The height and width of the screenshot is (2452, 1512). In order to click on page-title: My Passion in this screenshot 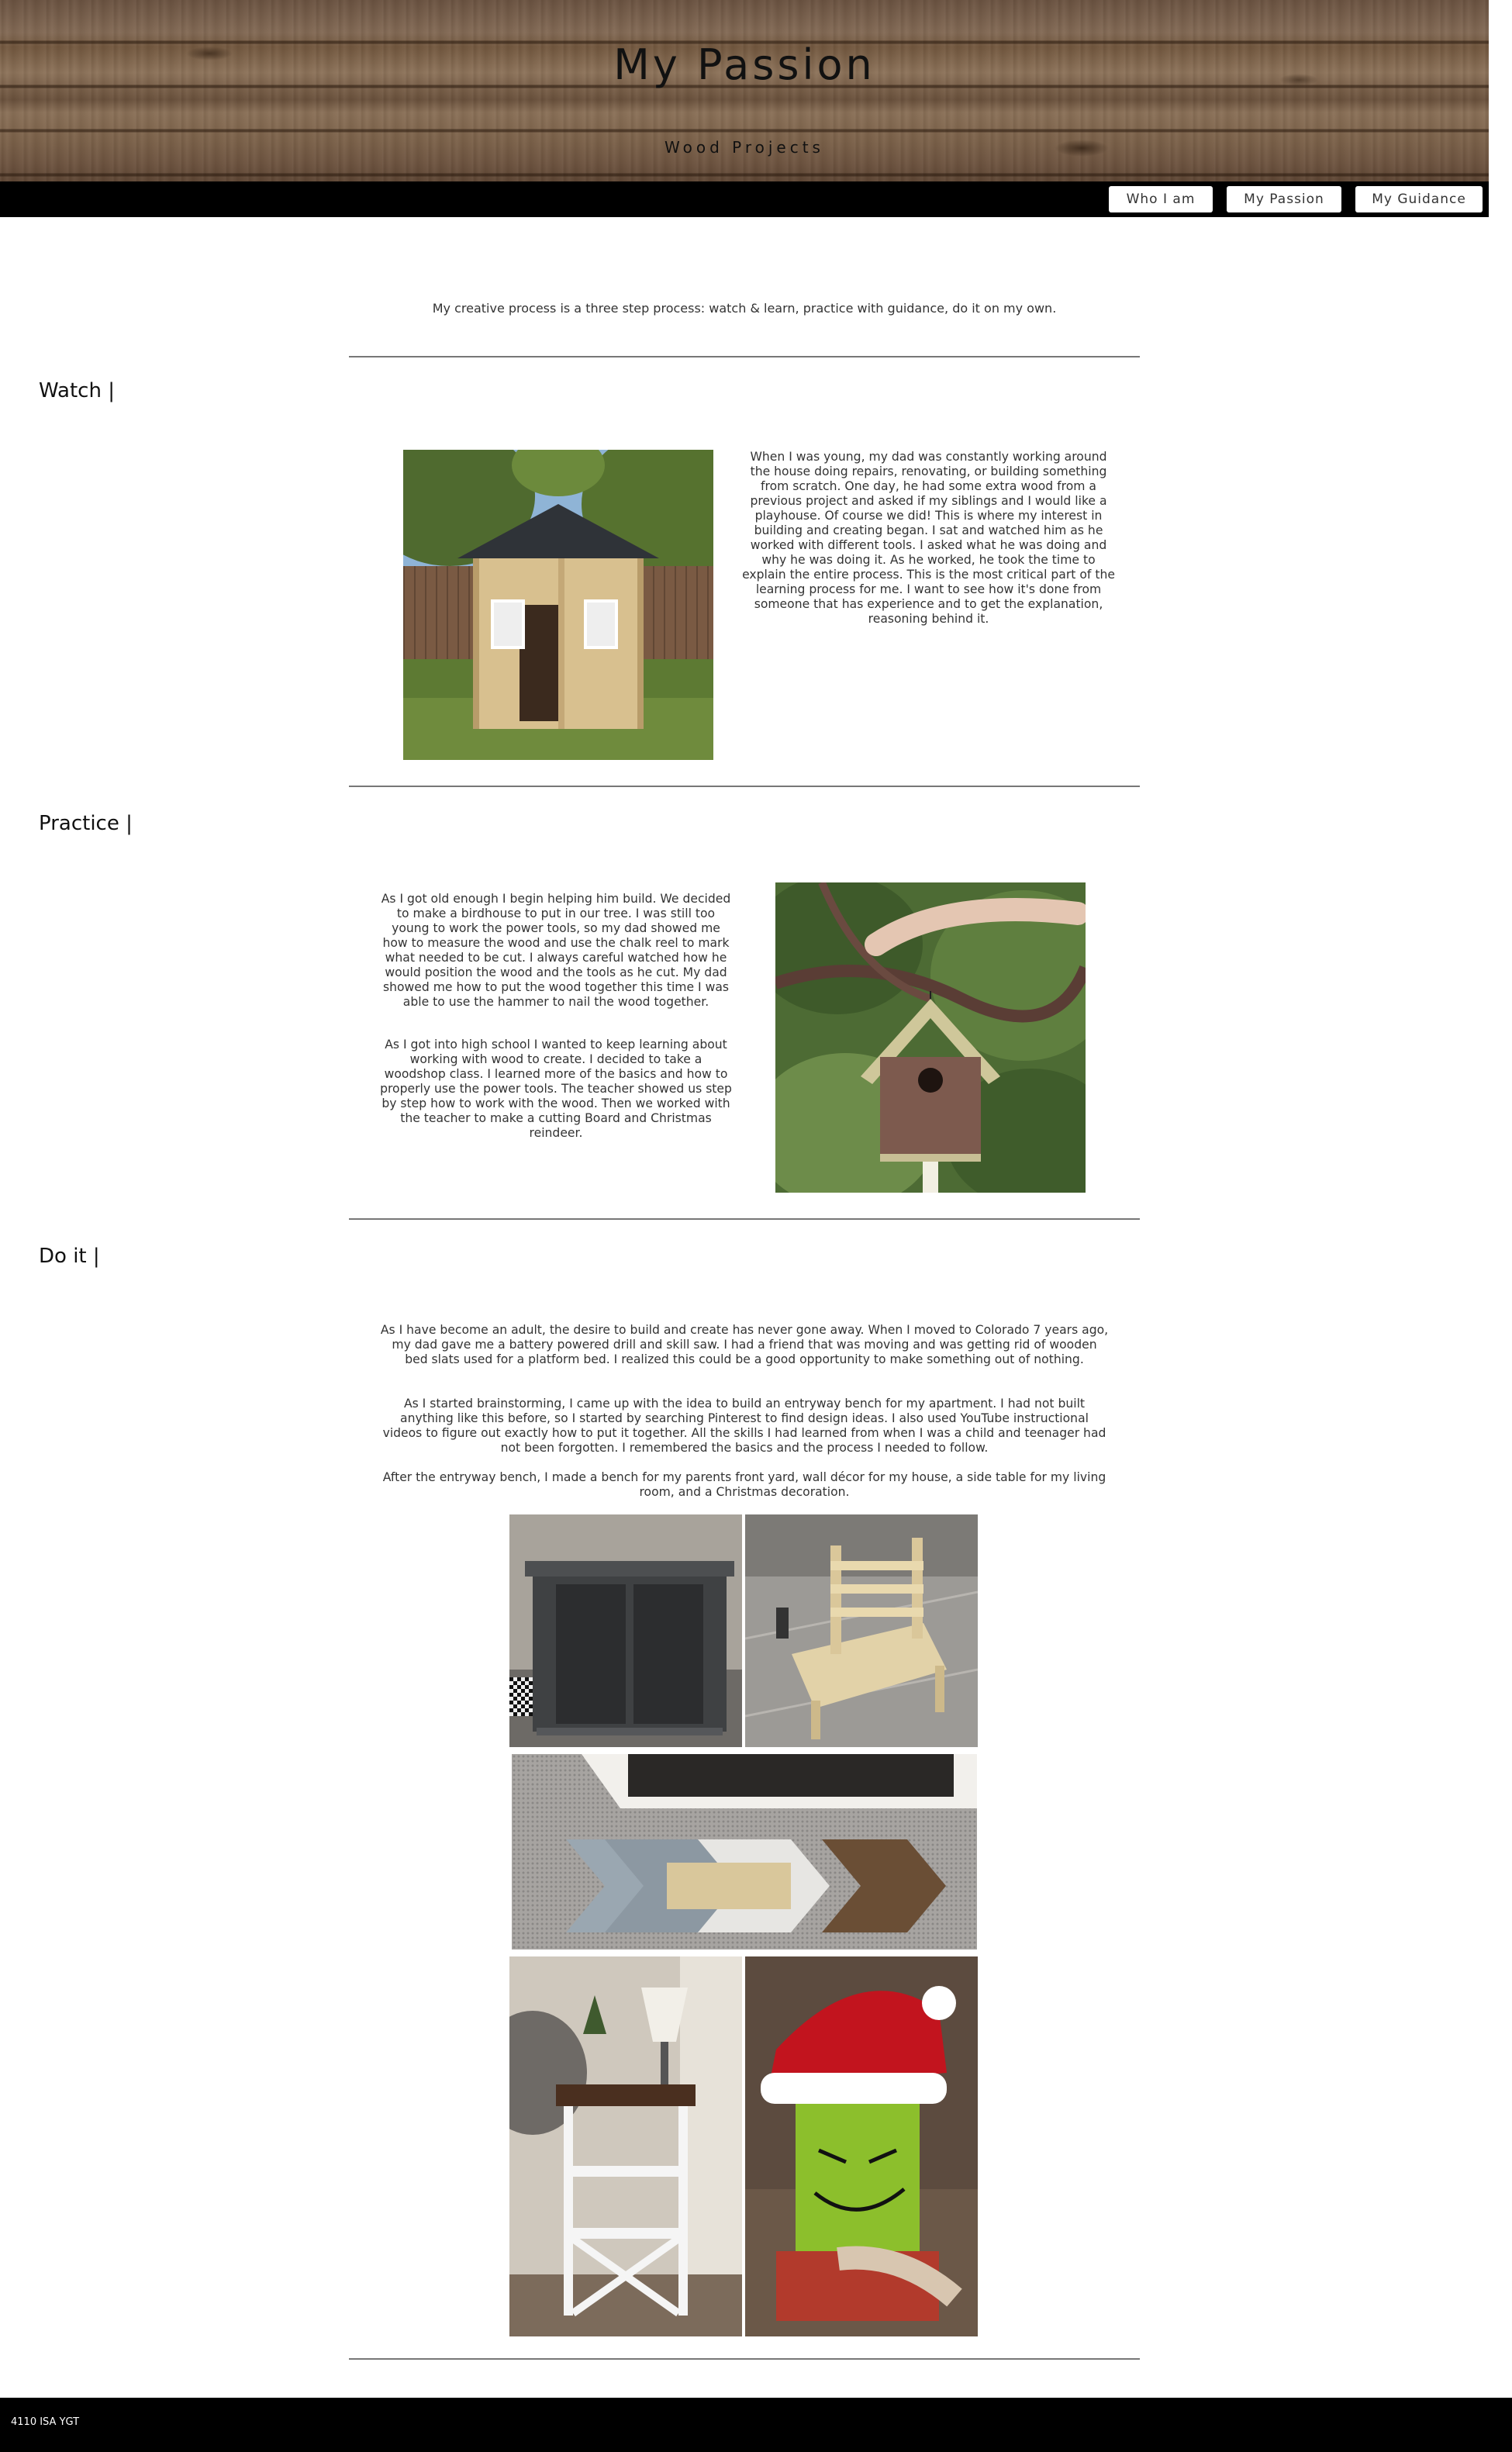, I will do `click(744, 64)`.